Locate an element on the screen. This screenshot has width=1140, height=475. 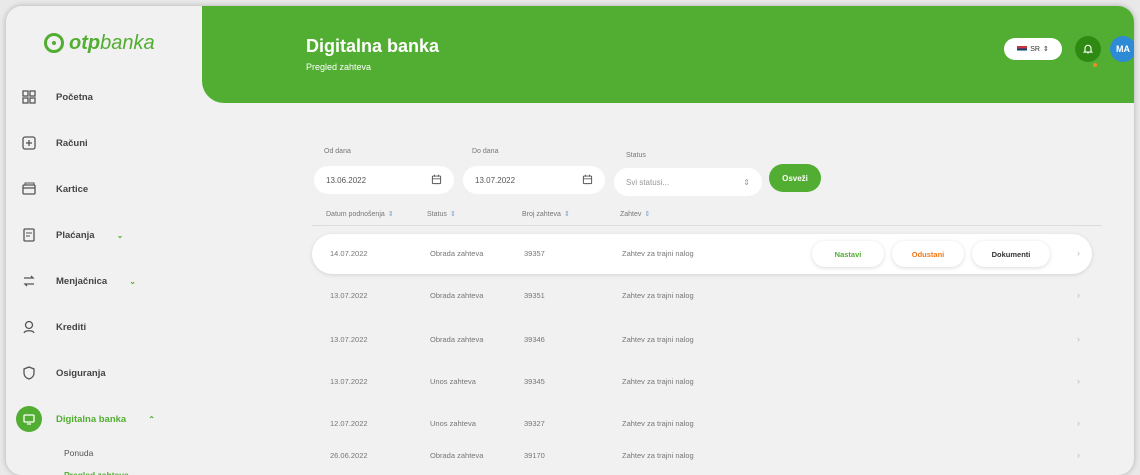
to-date-field: 13.07.2022 is located at coordinates (534, 180).